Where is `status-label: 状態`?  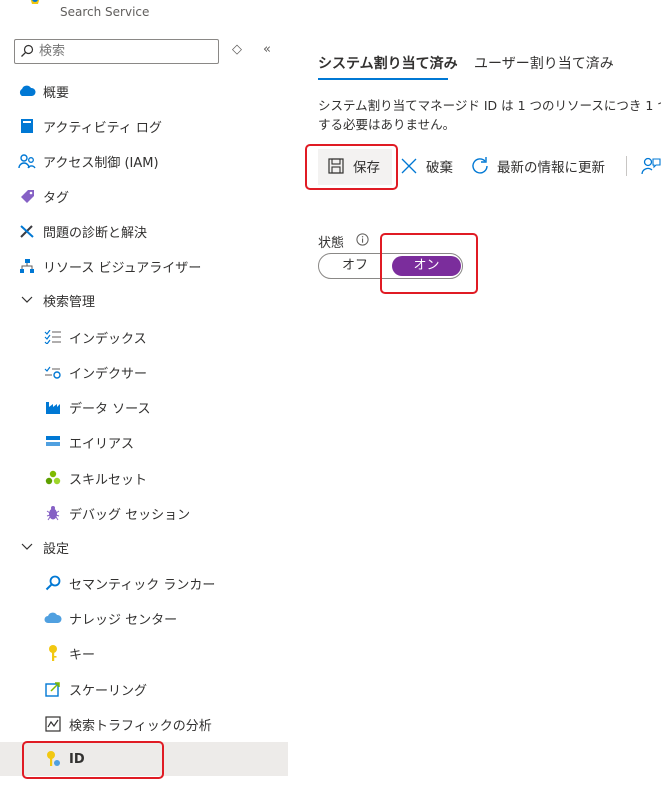
status-label: 状態 is located at coordinates (331, 243).